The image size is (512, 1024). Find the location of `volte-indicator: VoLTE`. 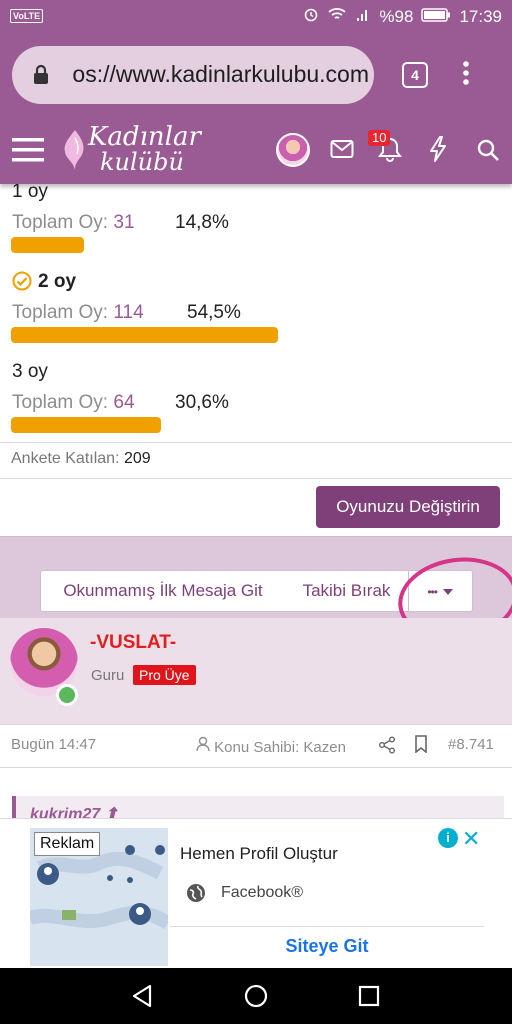

volte-indicator: VoLTE is located at coordinates (27, 16).